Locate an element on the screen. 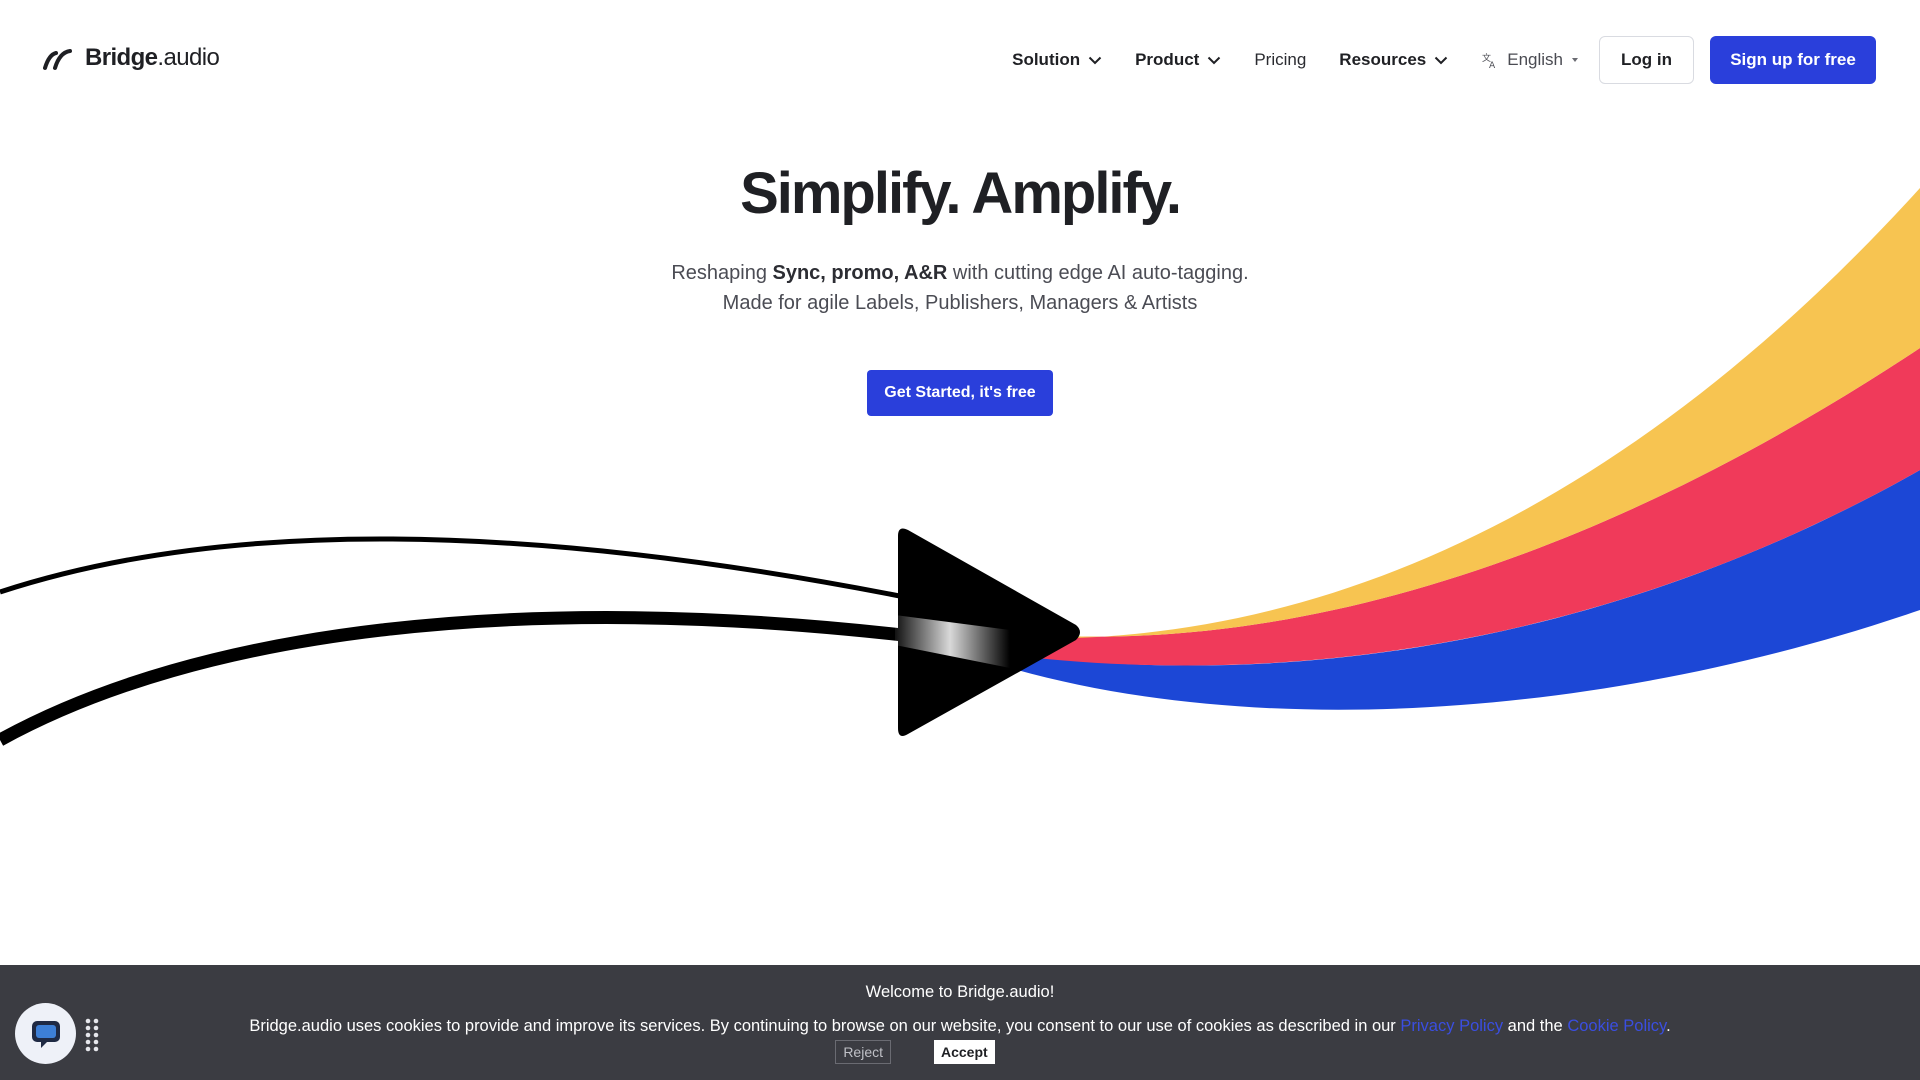  nav-item-product: Product is located at coordinates (1178, 60).